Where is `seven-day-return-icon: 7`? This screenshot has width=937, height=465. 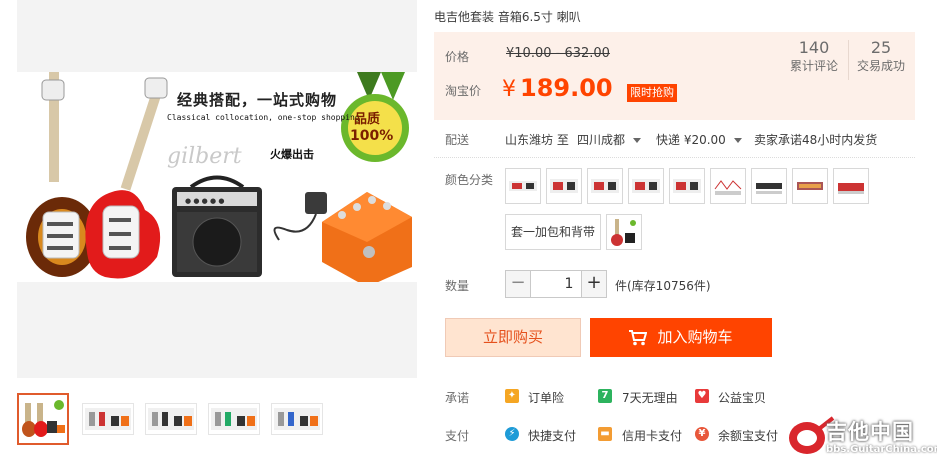
seven-day-return-icon: 7 is located at coordinates (605, 396).